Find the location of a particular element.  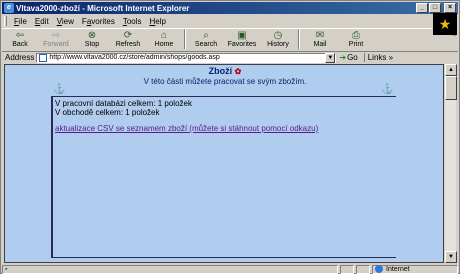

menu-tools: Tools is located at coordinates (132, 21).